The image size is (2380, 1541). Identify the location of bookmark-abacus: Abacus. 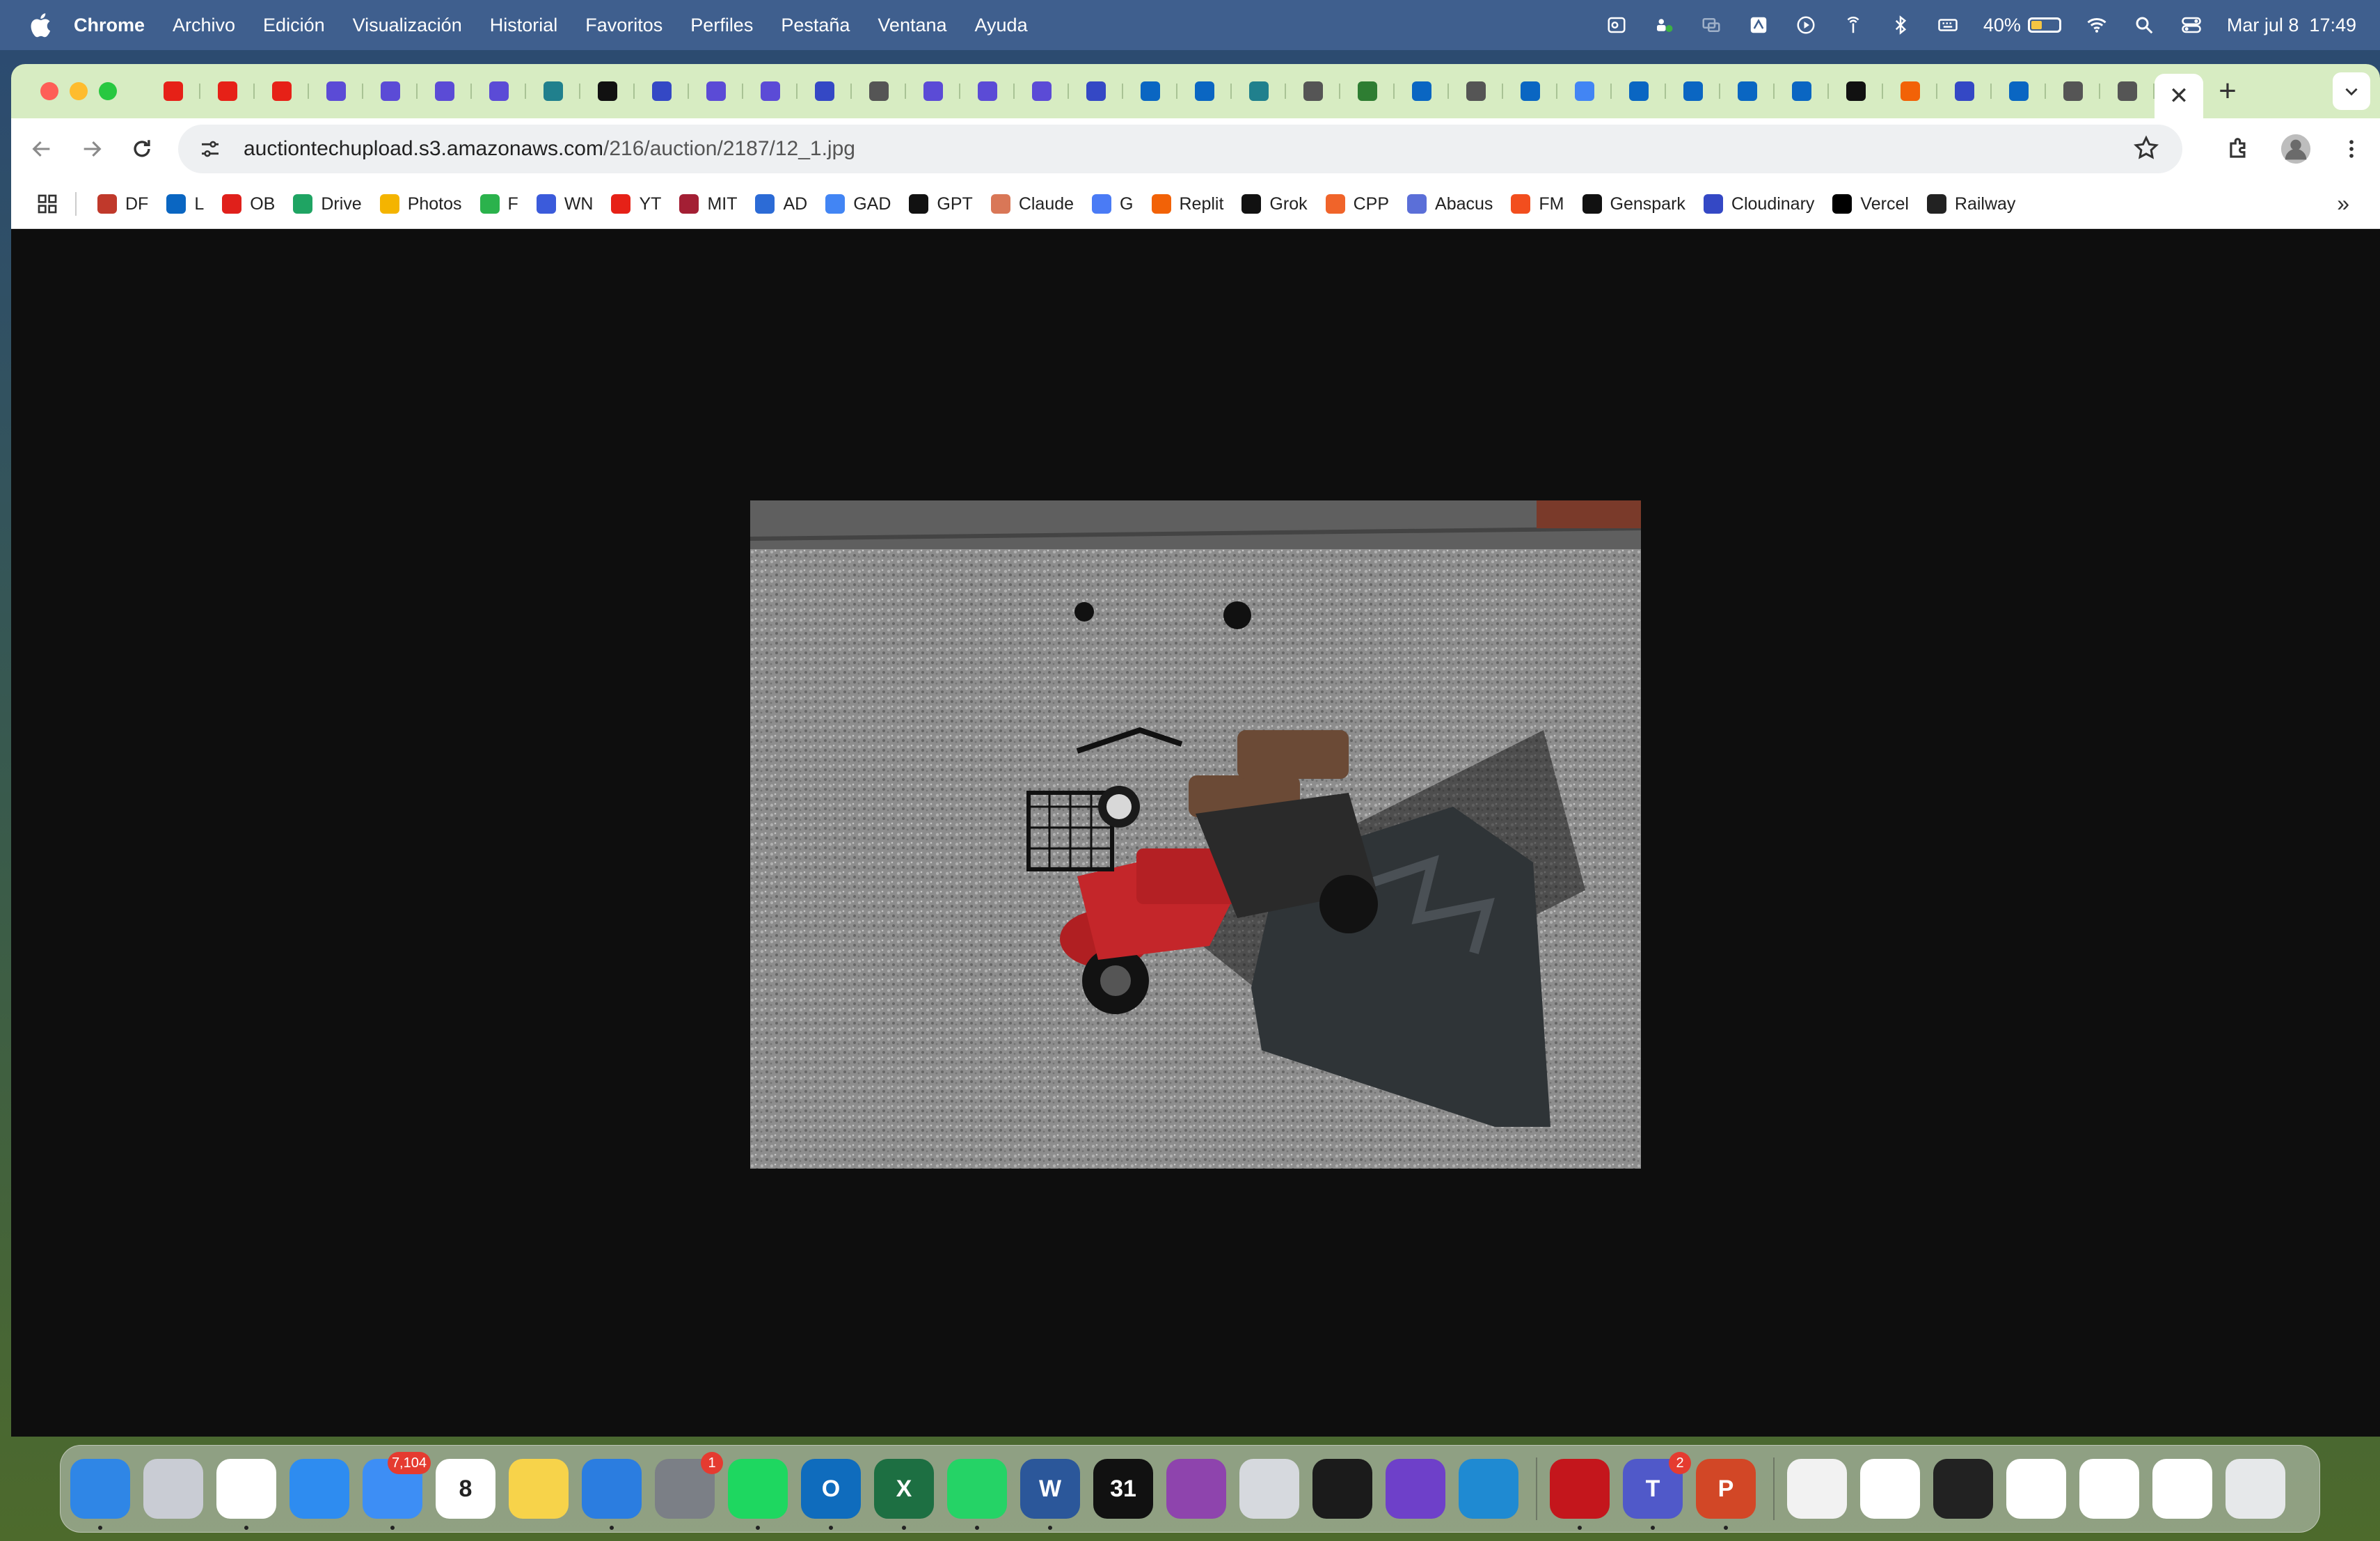
(1450, 204).